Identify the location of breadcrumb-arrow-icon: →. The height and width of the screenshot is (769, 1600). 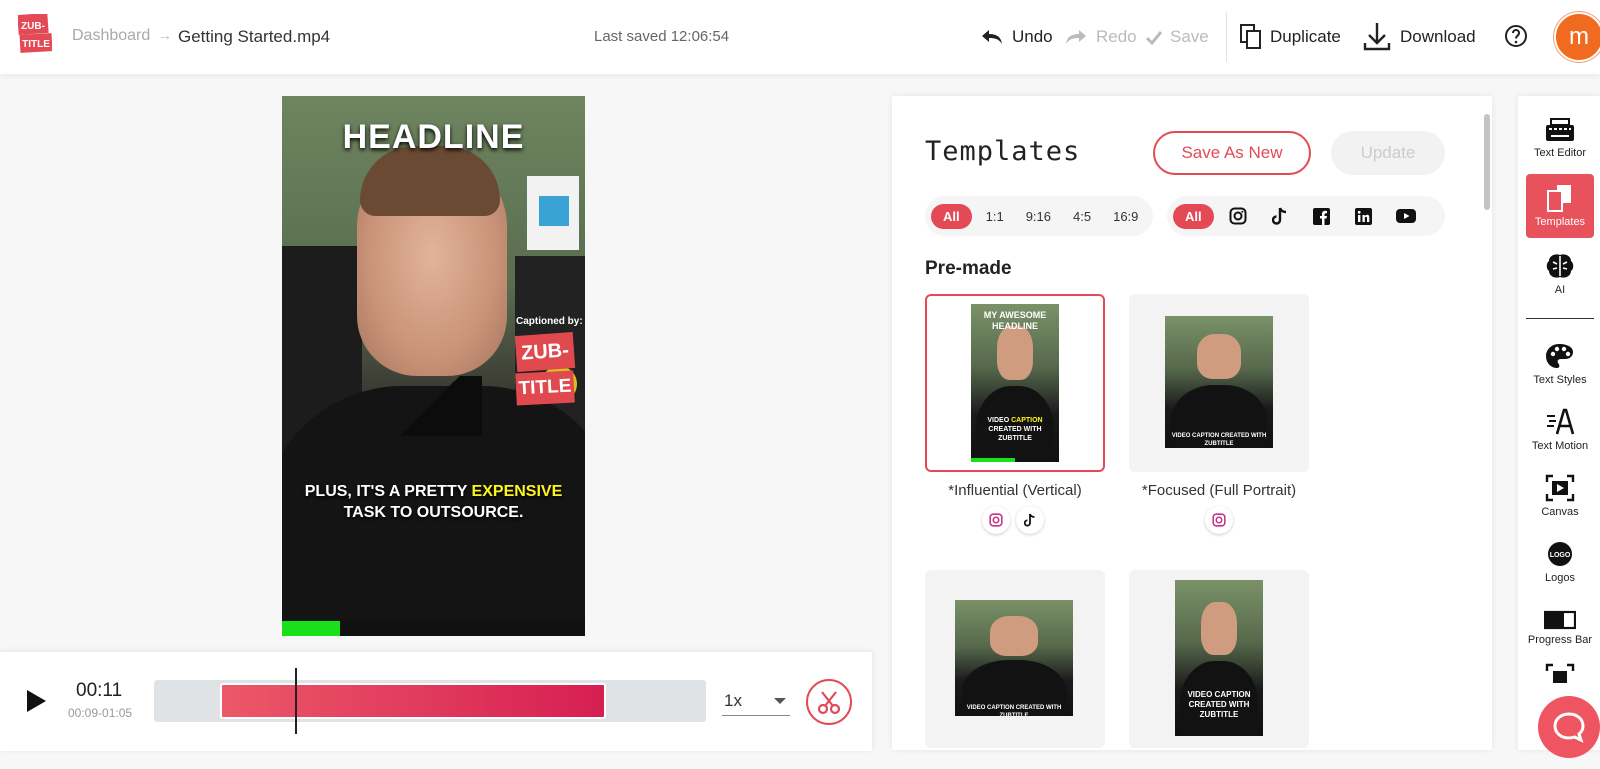
(165, 35).